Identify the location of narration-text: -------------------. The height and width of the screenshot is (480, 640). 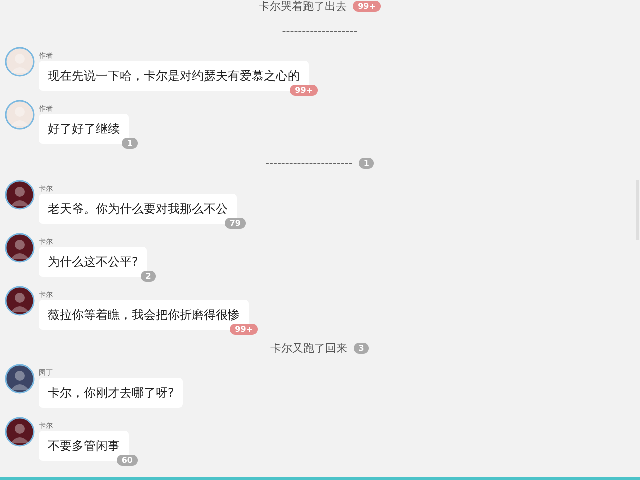
(320, 31).